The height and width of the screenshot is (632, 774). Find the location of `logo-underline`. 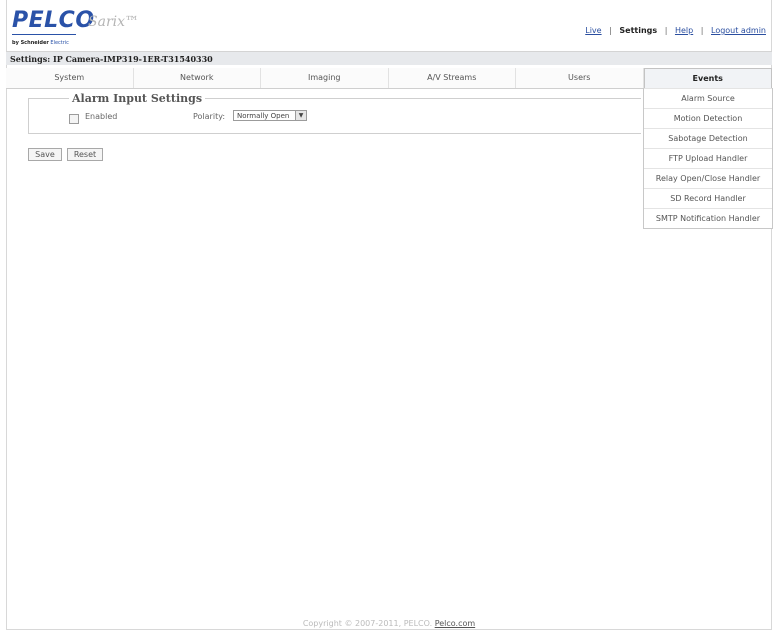

logo-underline is located at coordinates (44, 34).